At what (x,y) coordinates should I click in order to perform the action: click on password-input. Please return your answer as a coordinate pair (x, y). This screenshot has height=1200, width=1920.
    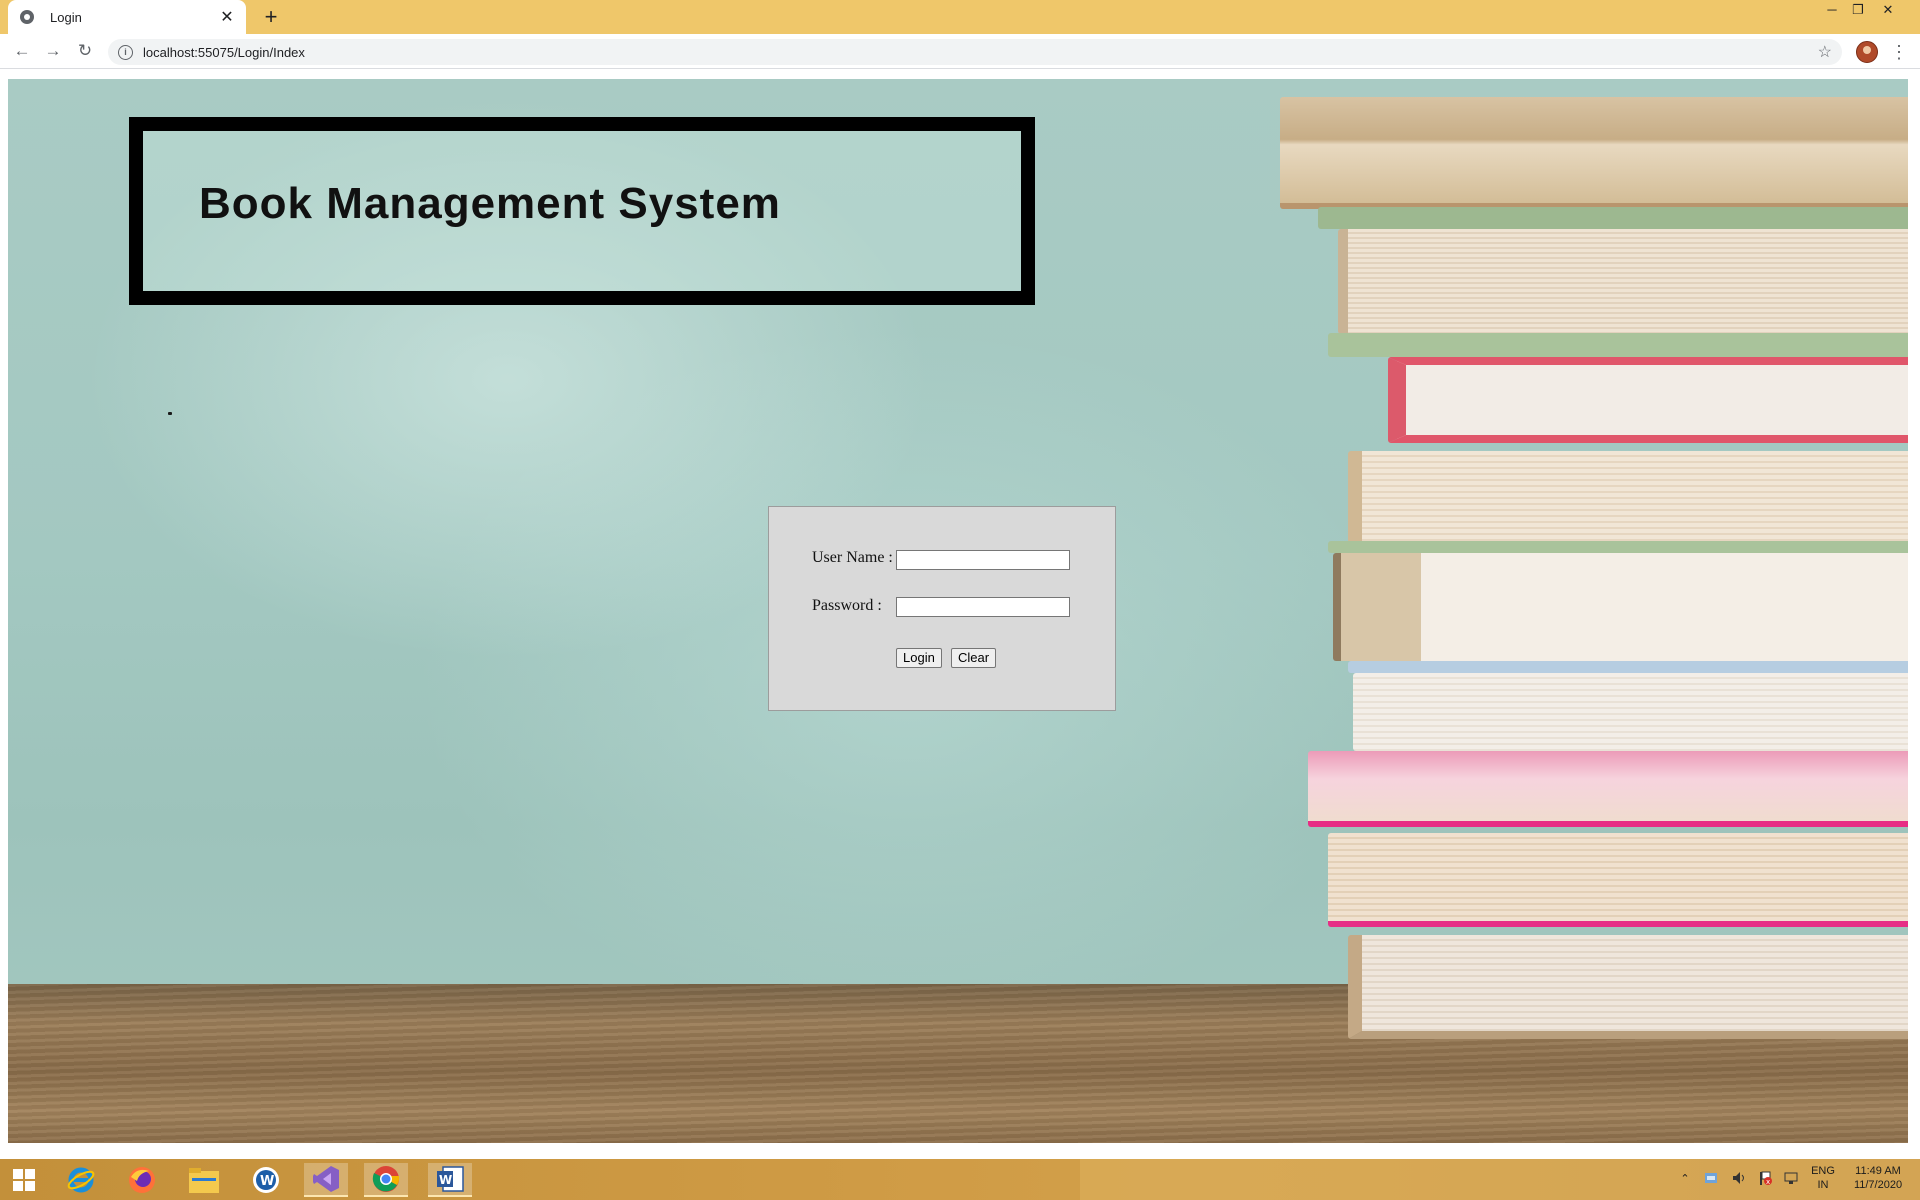
    Looking at the image, I should click on (983, 607).